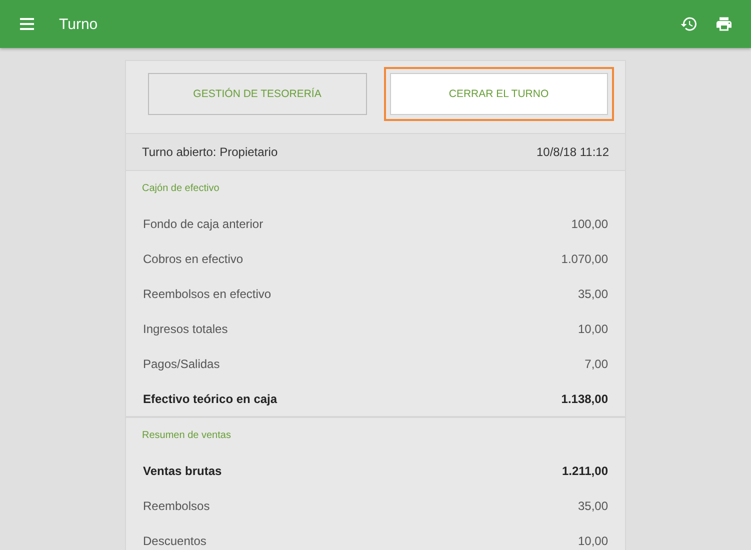 The height and width of the screenshot is (550, 751). Describe the element at coordinates (724, 24) in the screenshot. I see `print-icon` at that location.